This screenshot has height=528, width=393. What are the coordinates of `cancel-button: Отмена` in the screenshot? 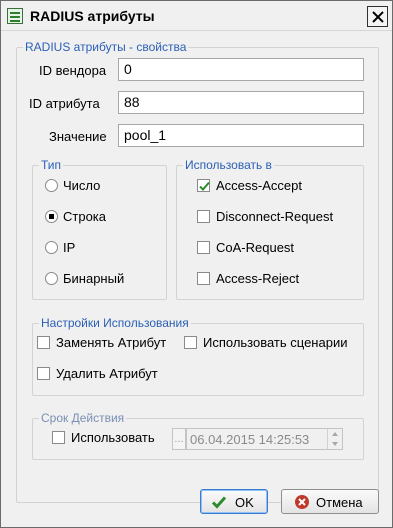 It's located at (330, 501).